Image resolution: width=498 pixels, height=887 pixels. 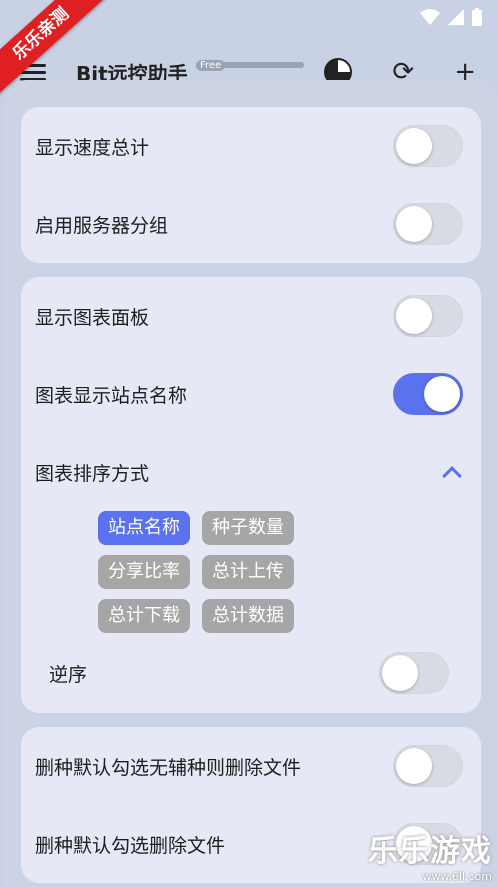 I want to click on server-grouping-toggle, so click(x=428, y=224).